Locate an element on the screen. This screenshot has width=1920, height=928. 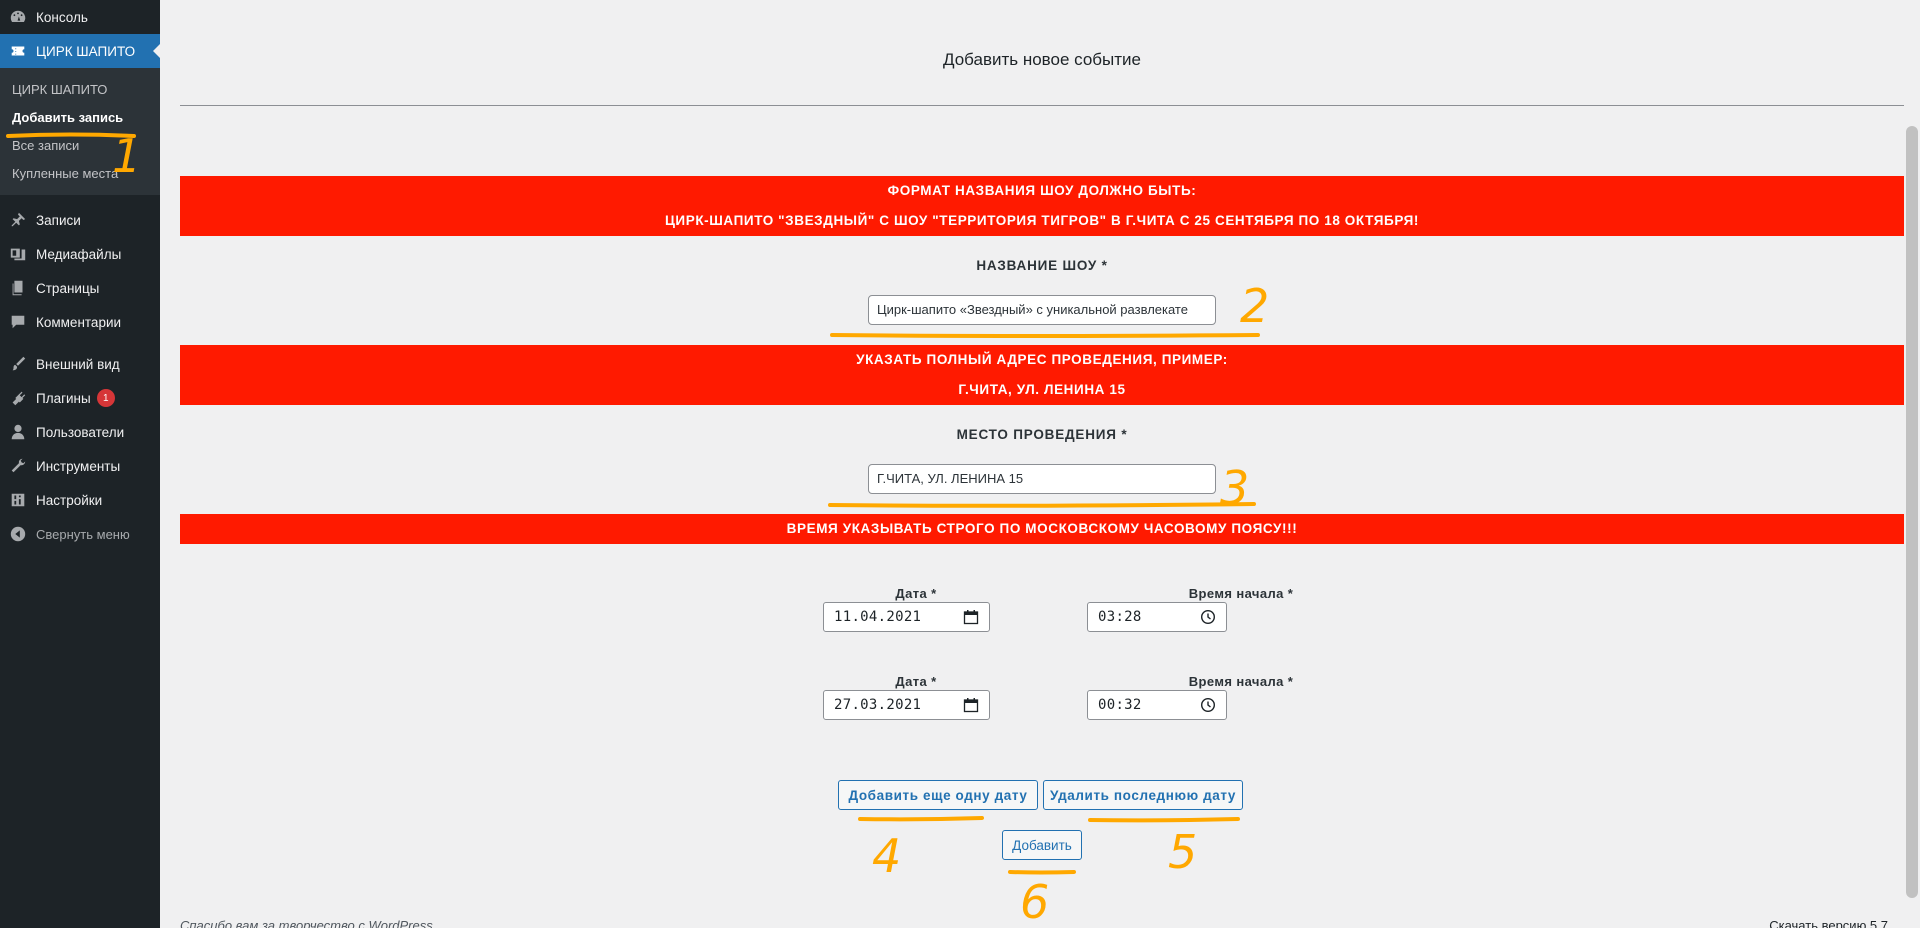
banner-line: ФОРМАТ НАЗВАНИЯ ШОУ ДОЛЖНО БЫТЬ: is located at coordinates (1042, 190).